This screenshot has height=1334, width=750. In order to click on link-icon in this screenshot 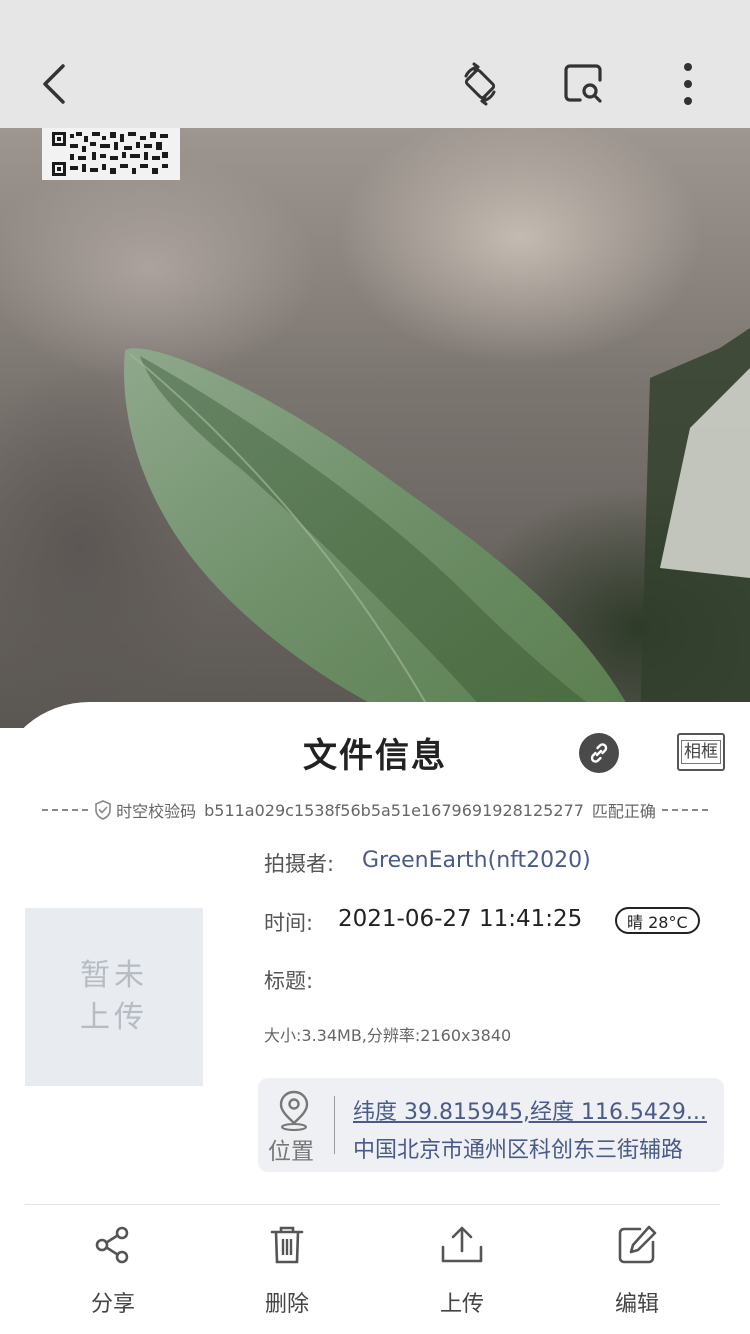, I will do `click(599, 753)`.